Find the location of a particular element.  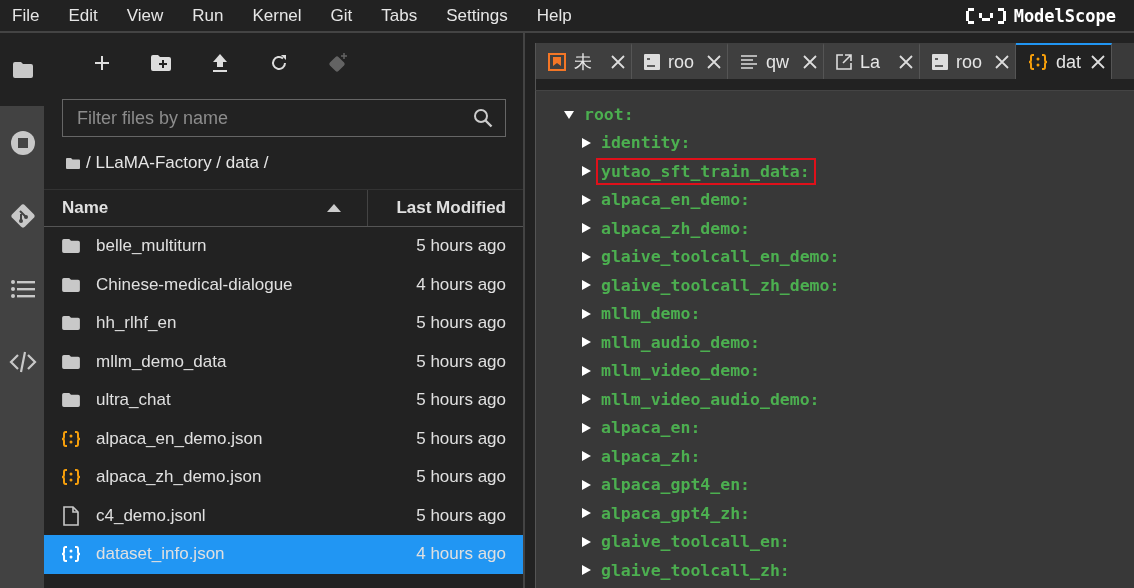

plus-icon is located at coordinates (101, 63).